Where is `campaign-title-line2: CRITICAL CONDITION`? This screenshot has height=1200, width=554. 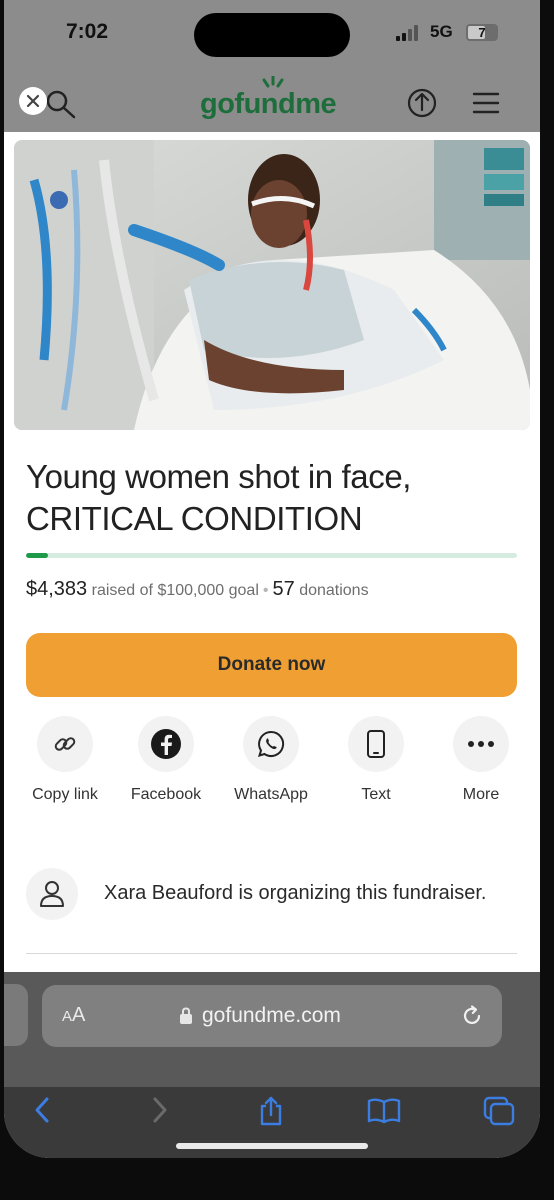 campaign-title-line2: CRITICAL CONDITION is located at coordinates (194, 518).